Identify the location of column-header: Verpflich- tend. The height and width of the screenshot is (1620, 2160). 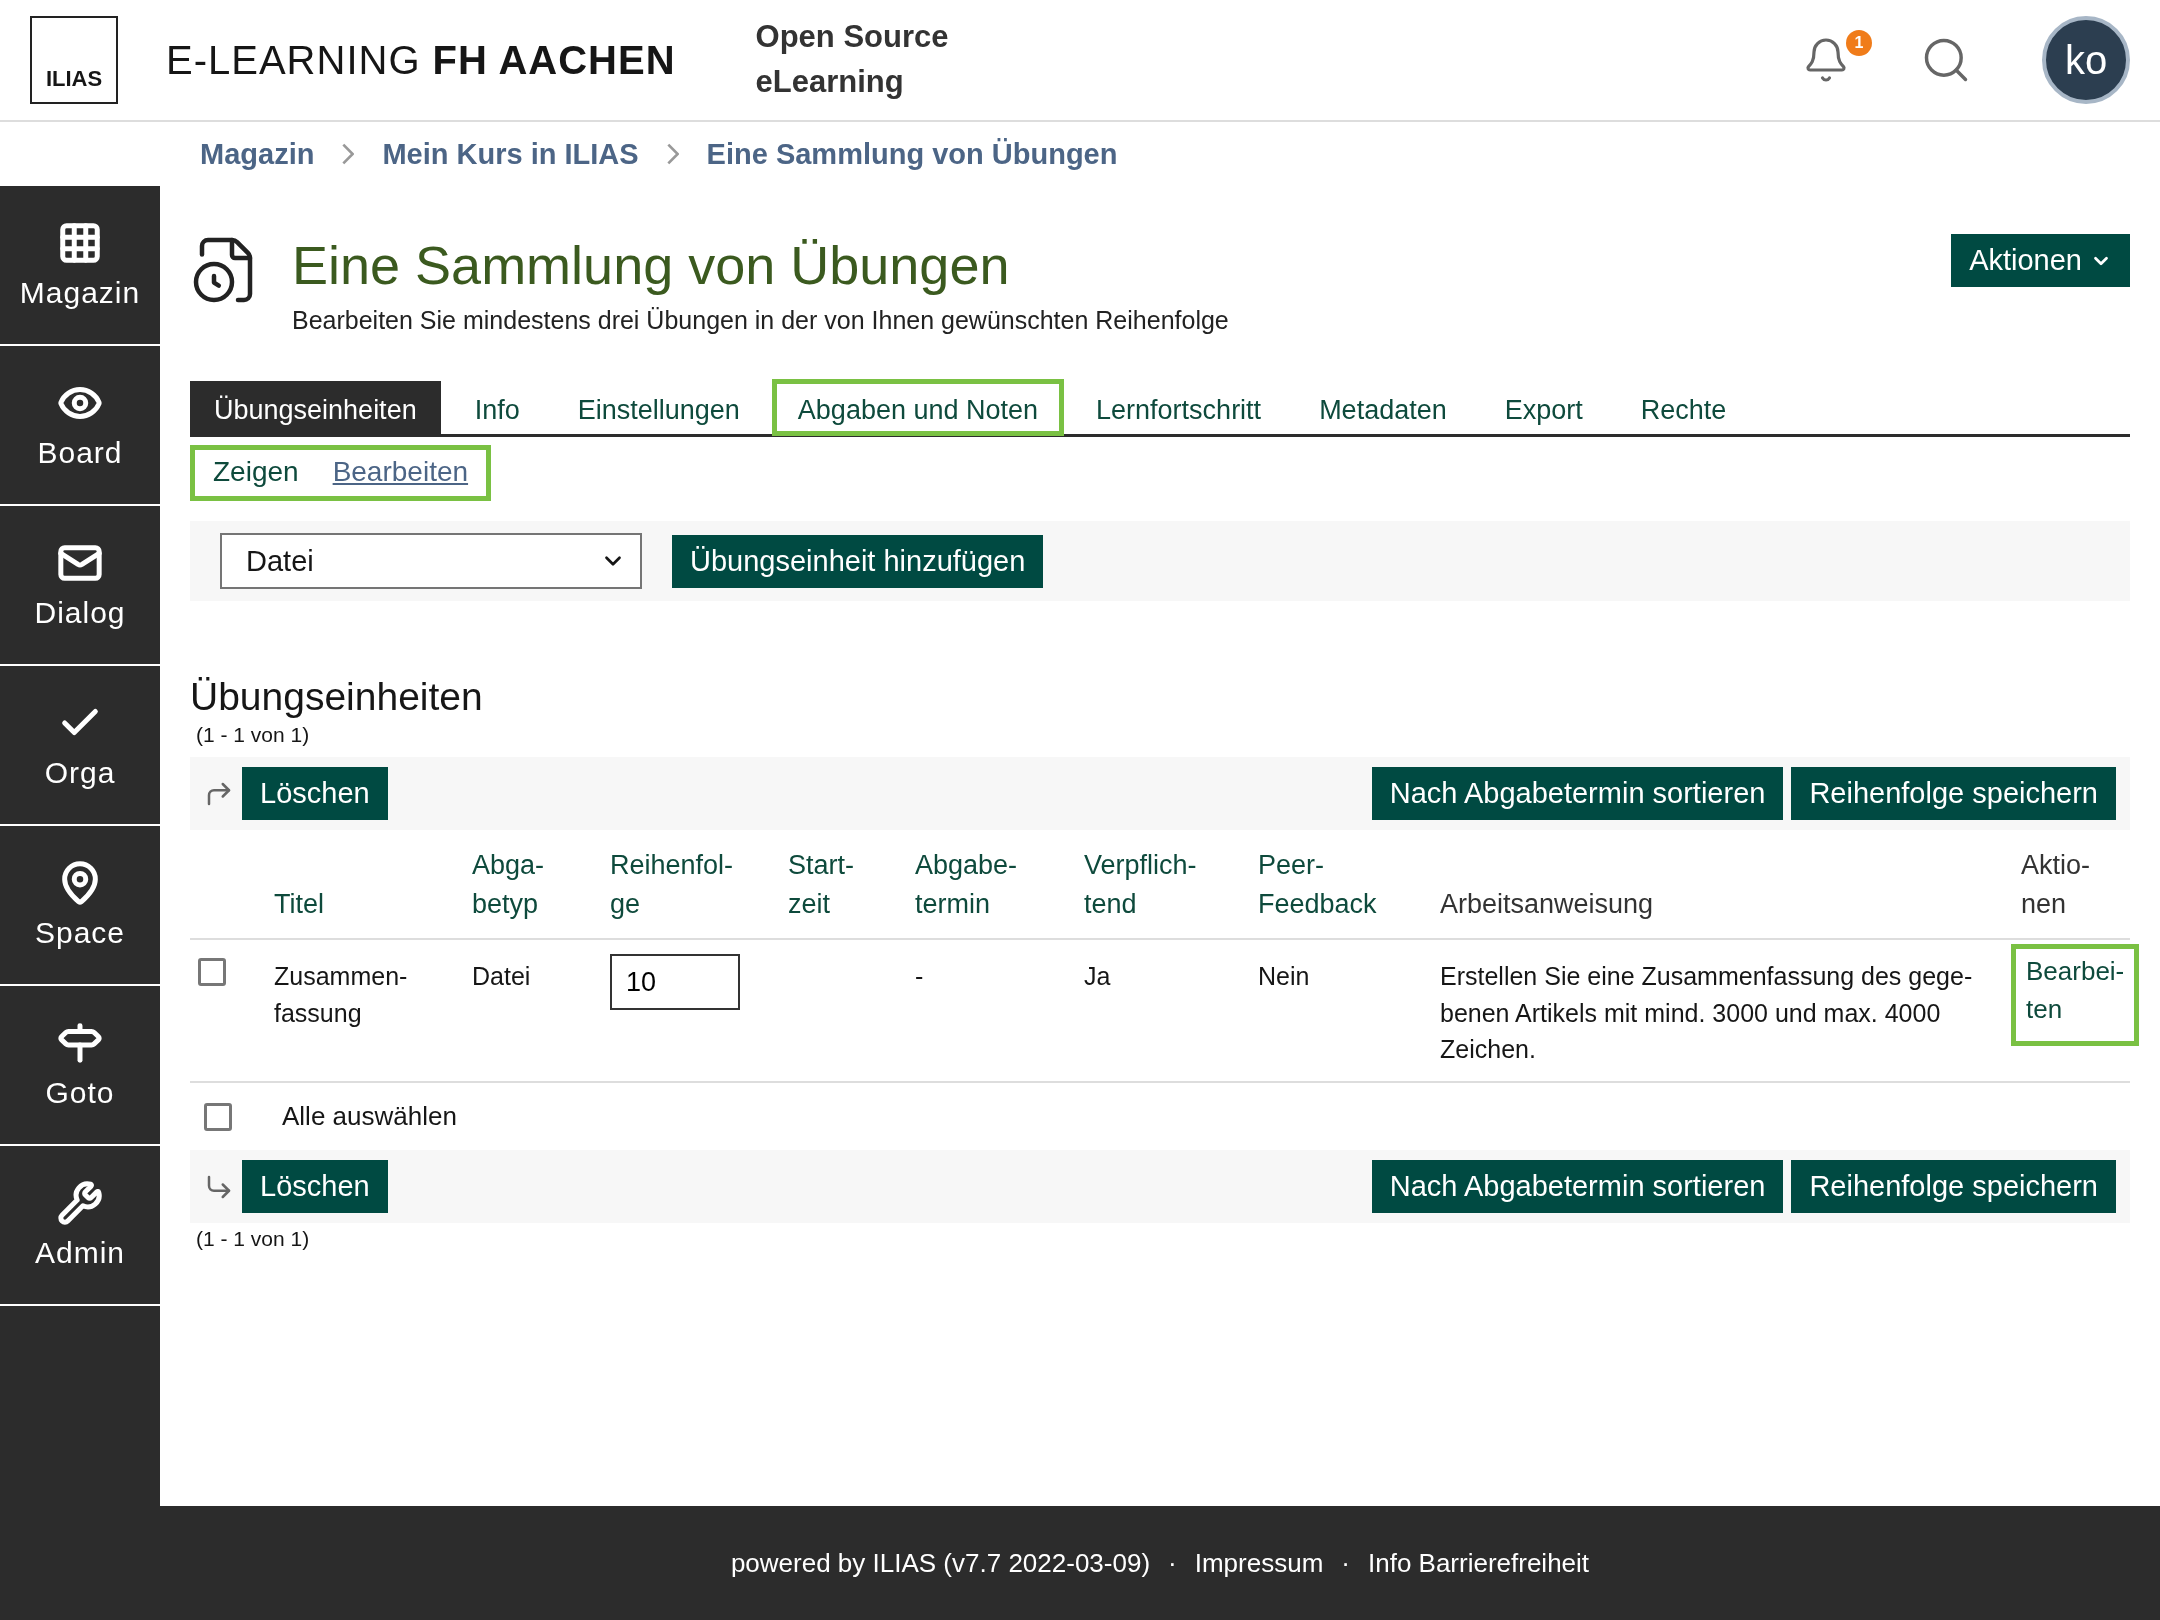
(1163, 885).